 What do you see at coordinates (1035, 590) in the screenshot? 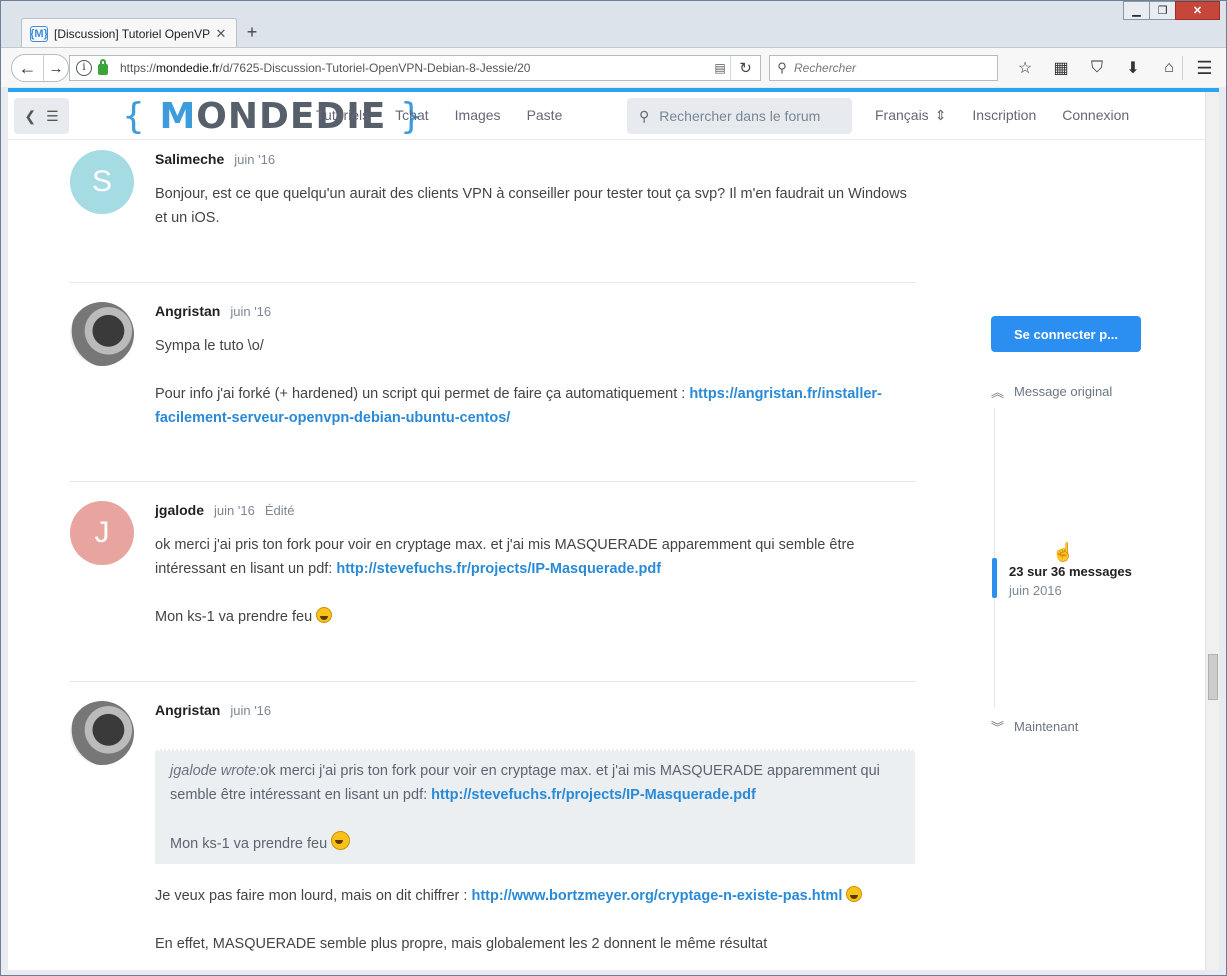
I see `scrubber-date: juin 2016` at bounding box center [1035, 590].